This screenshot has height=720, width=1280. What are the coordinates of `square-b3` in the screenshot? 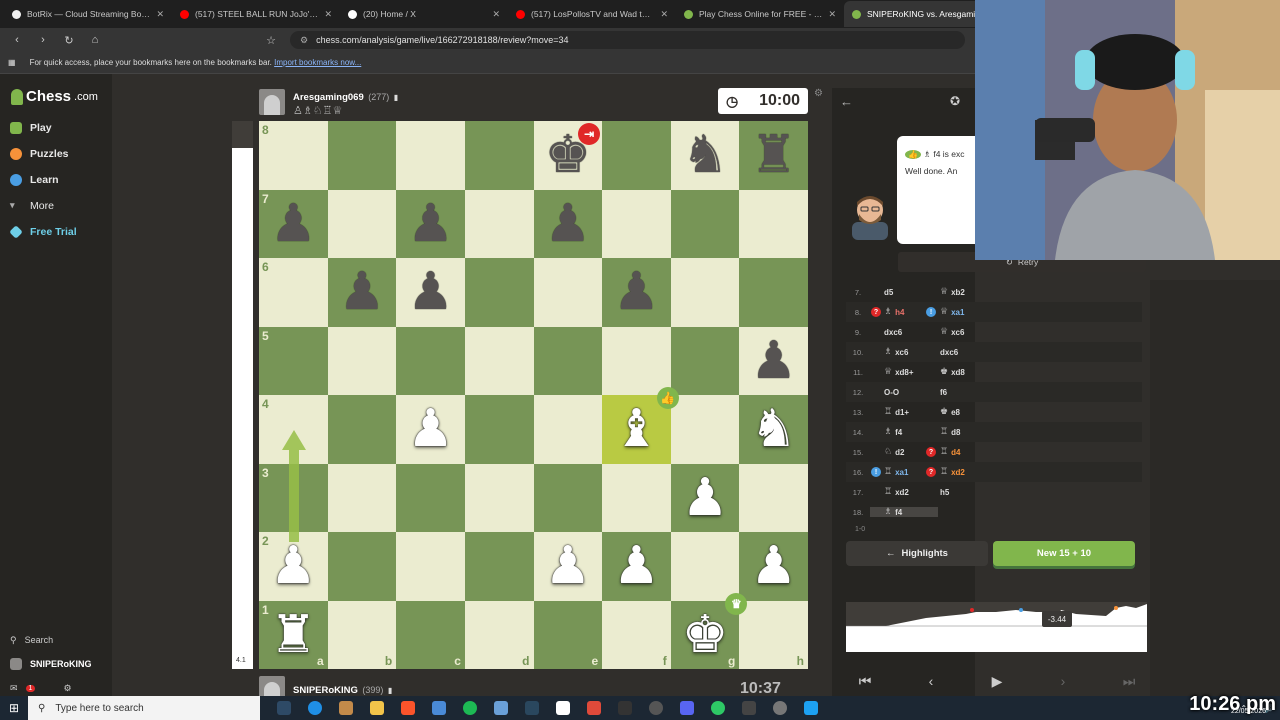 It's located at (362, 497).